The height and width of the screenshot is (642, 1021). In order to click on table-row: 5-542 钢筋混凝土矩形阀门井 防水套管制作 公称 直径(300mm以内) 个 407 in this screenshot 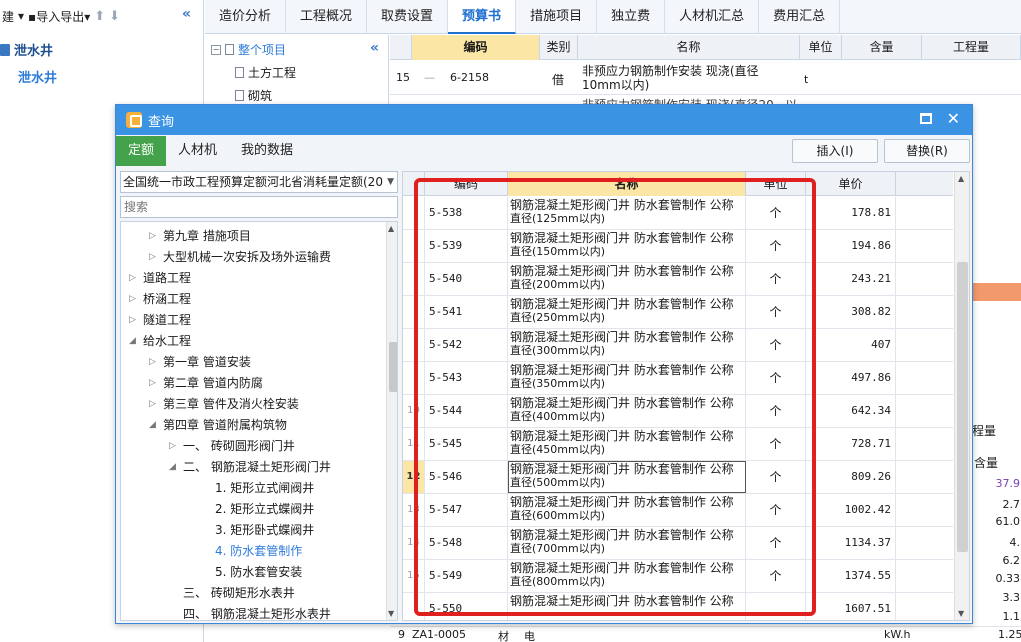, I will do `click(678, 345)`.